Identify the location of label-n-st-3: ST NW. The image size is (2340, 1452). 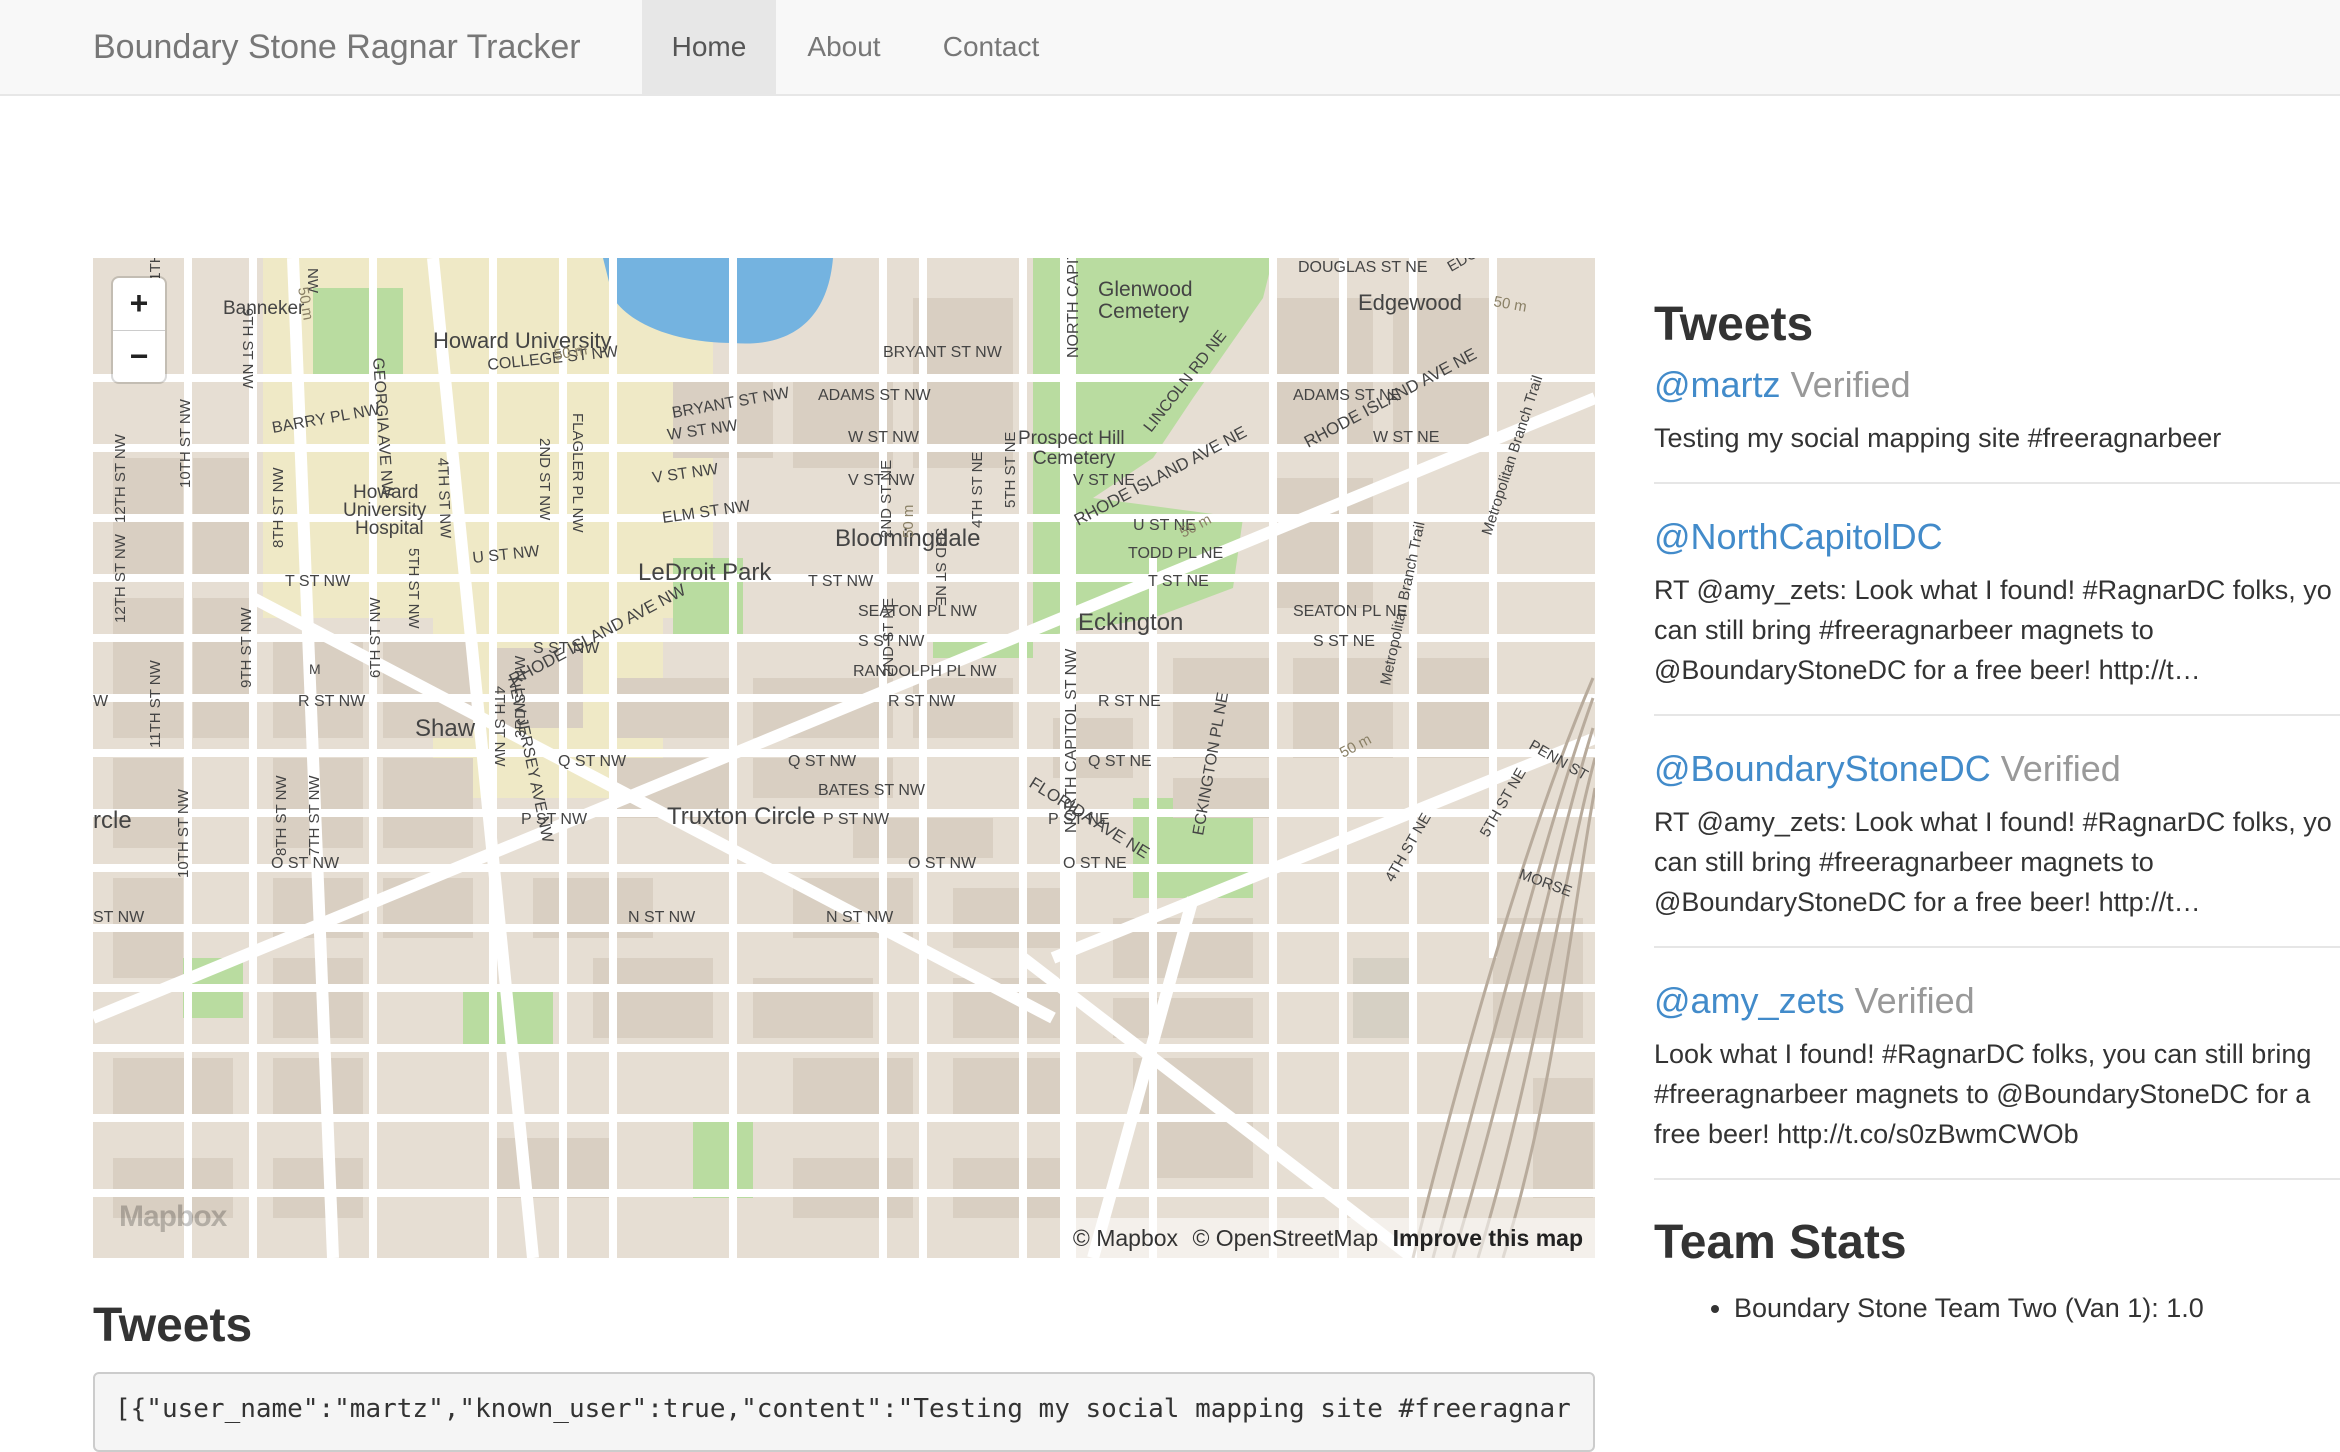
(119, 917).